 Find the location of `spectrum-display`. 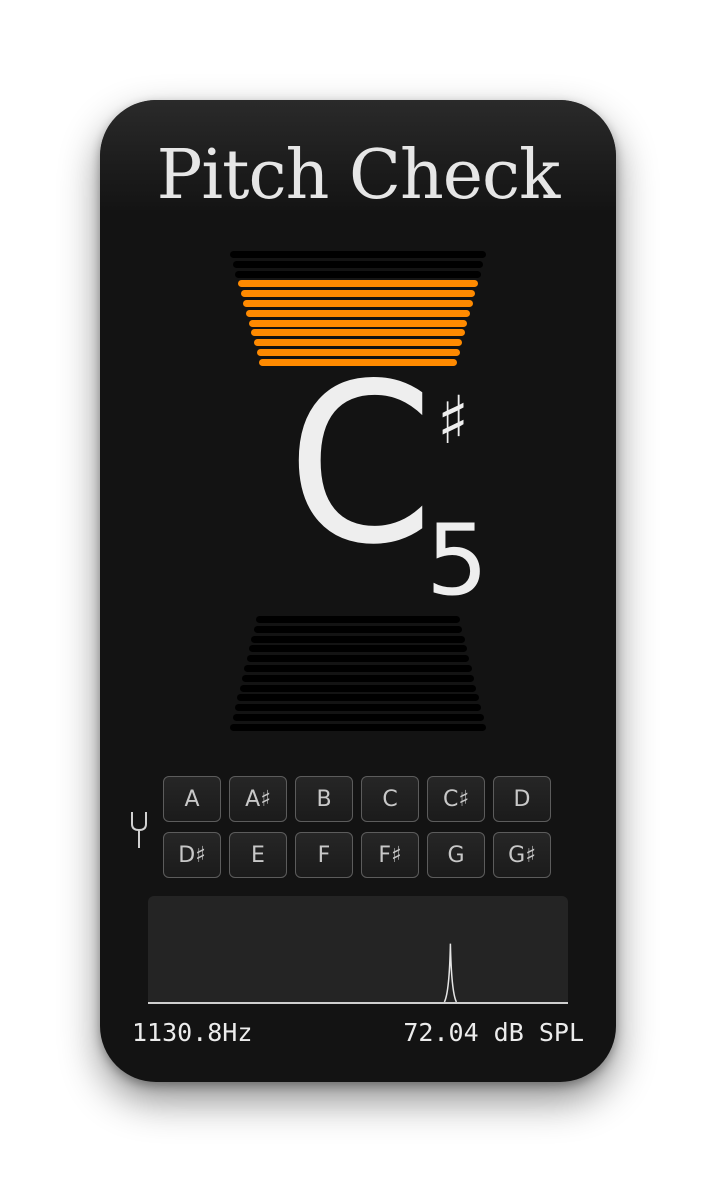

spectrum-display is located at coordinates (358, 950).